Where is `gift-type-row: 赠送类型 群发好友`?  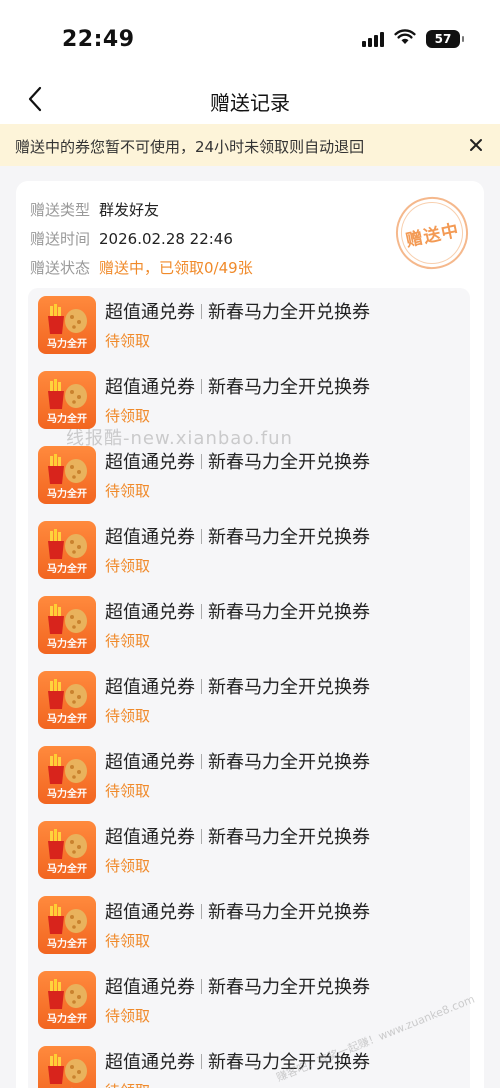
gift-type-row: 赠送类型 群发好友 is located at coordinates (94, 209).